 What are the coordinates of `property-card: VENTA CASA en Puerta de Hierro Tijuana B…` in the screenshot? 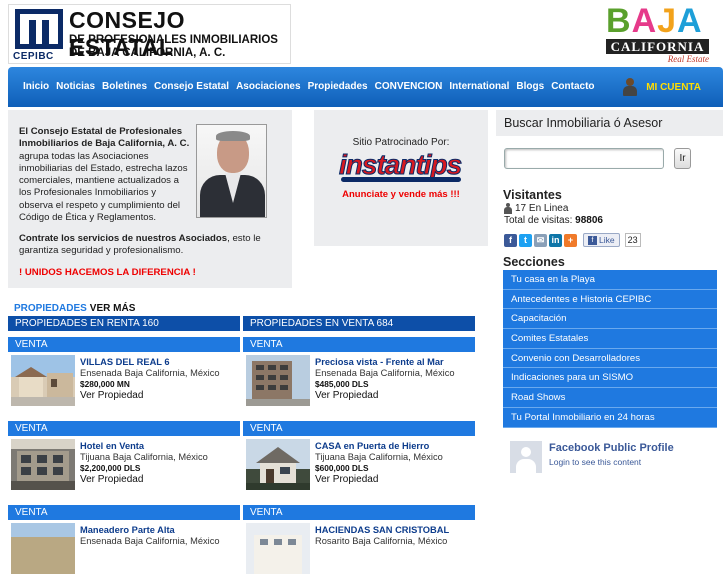 It's located at (359, 461).